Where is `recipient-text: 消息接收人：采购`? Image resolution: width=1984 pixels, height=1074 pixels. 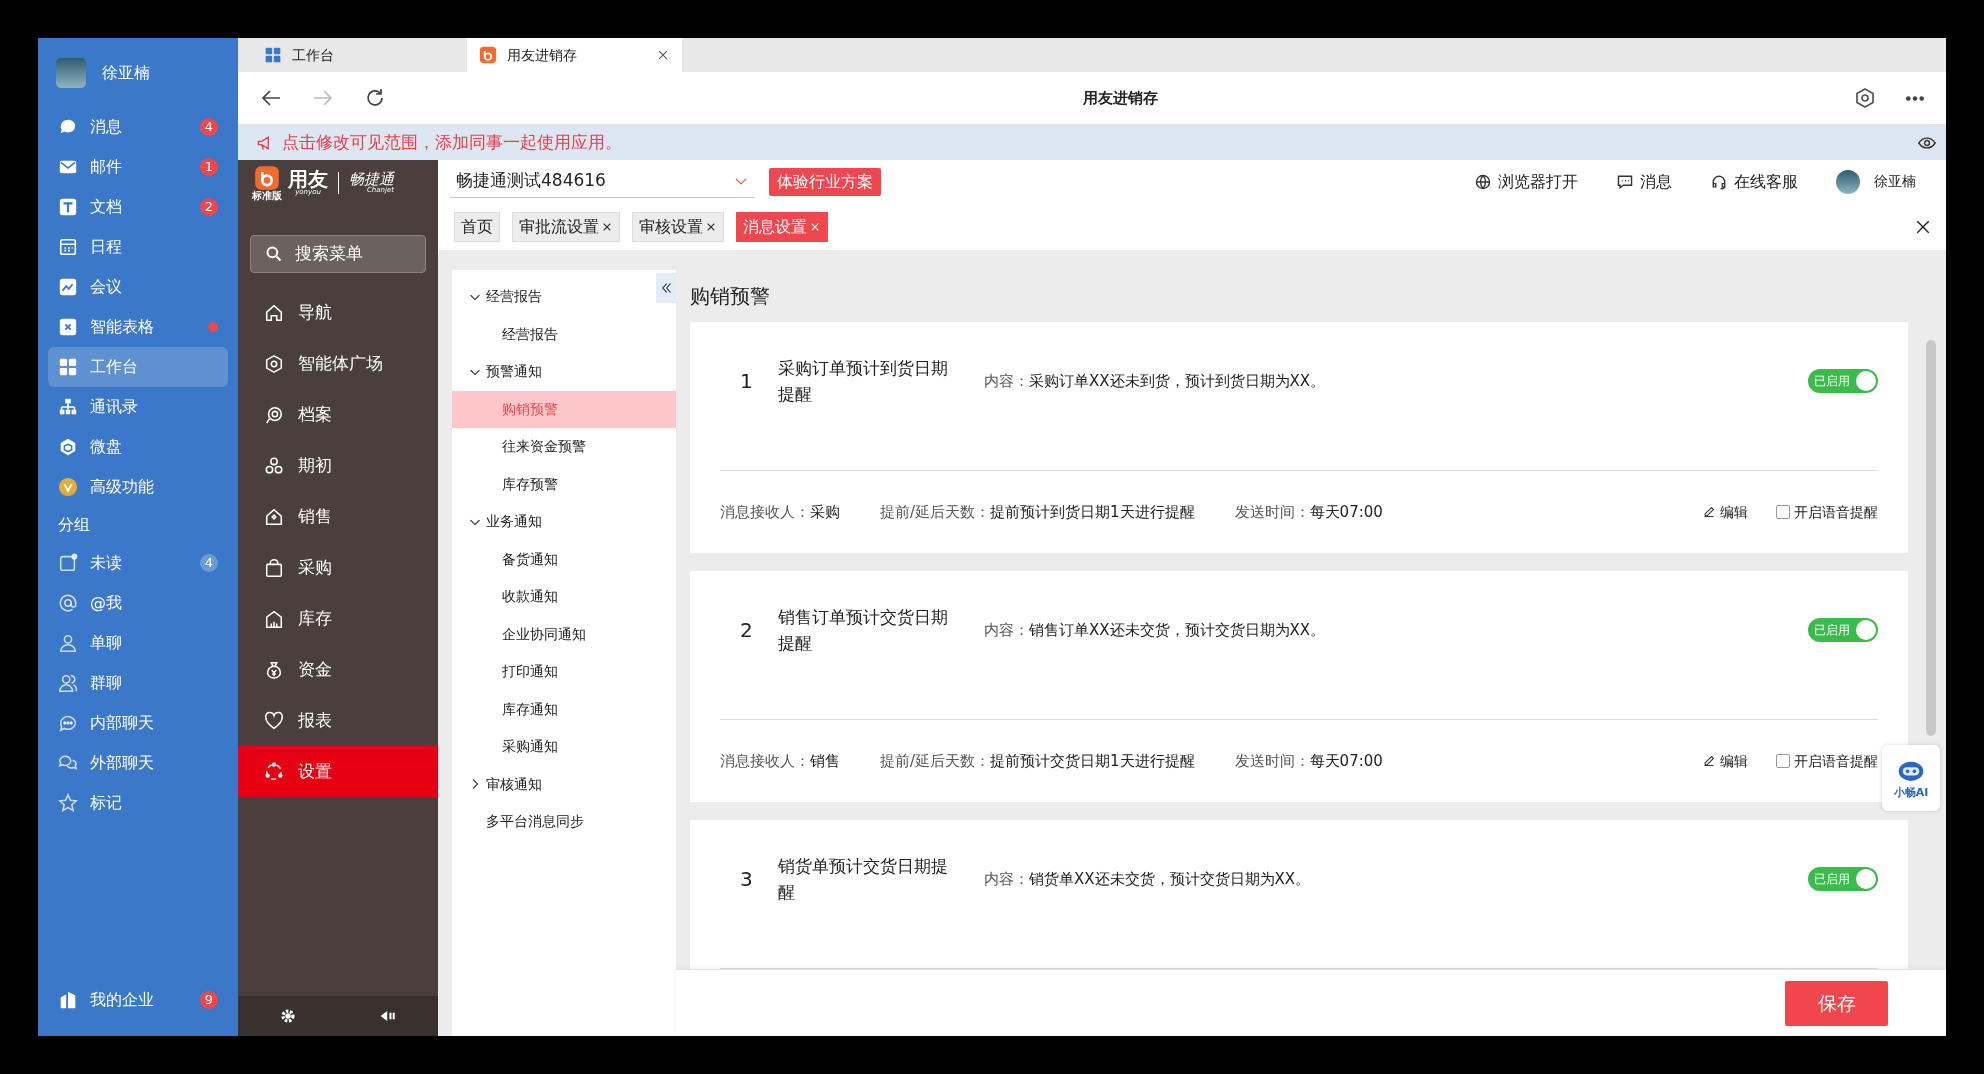
recipient-text: 消息接收人：采购 is located at coordinates (780, 512).